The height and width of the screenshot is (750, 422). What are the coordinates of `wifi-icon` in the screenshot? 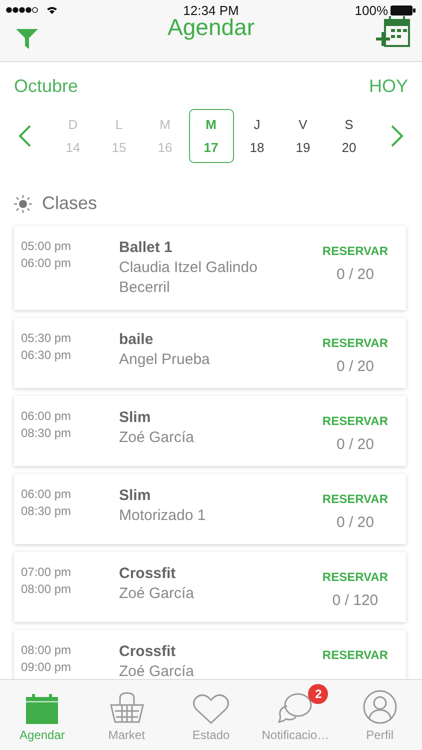 It's located at (52, 10).